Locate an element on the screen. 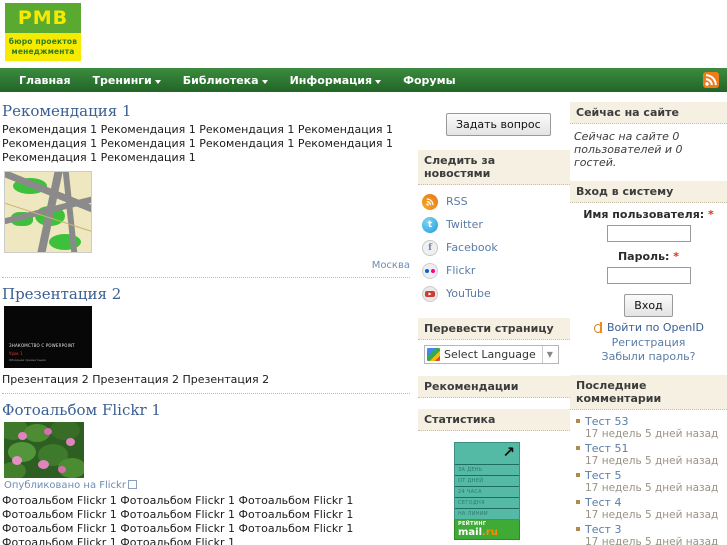 The image size is (727, 545). social-link-youtube: YouTube is located at coordinates (468, 293).